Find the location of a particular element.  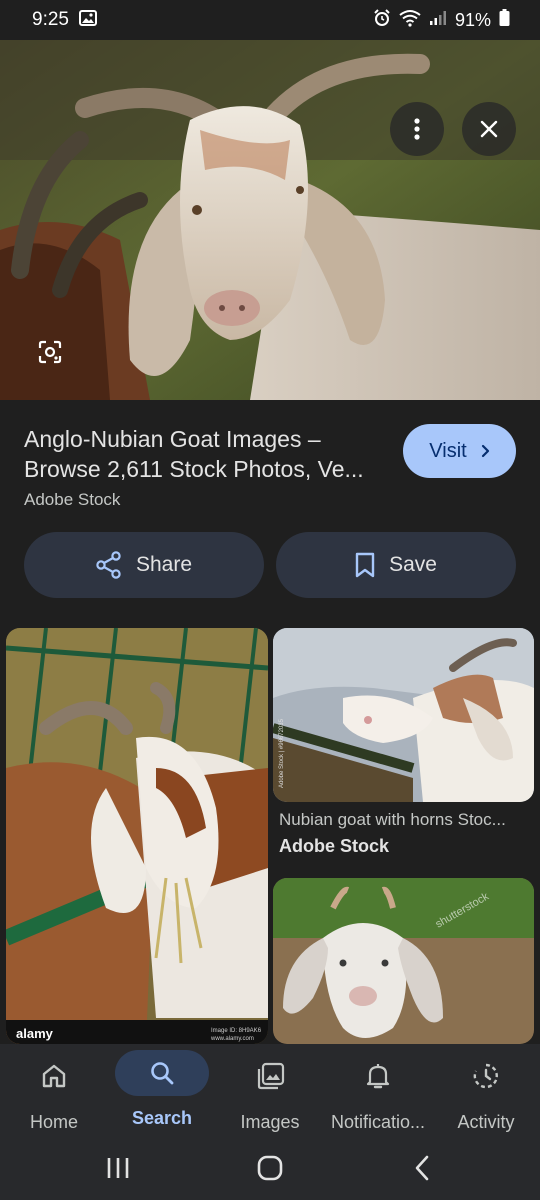

battery-icon is located at coordinates (504, 20).